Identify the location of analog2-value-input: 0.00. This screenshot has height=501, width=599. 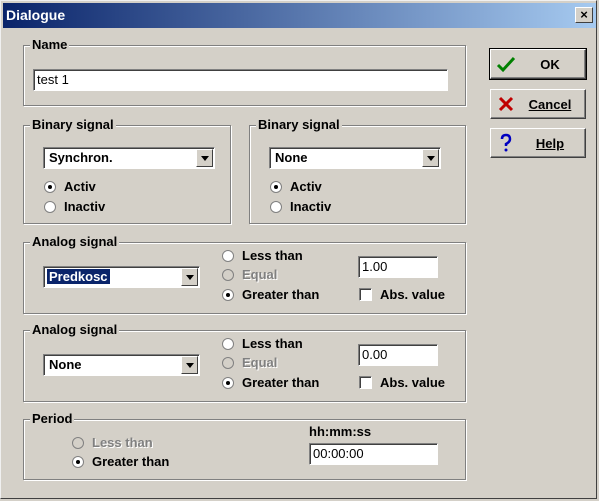
(398, 355).